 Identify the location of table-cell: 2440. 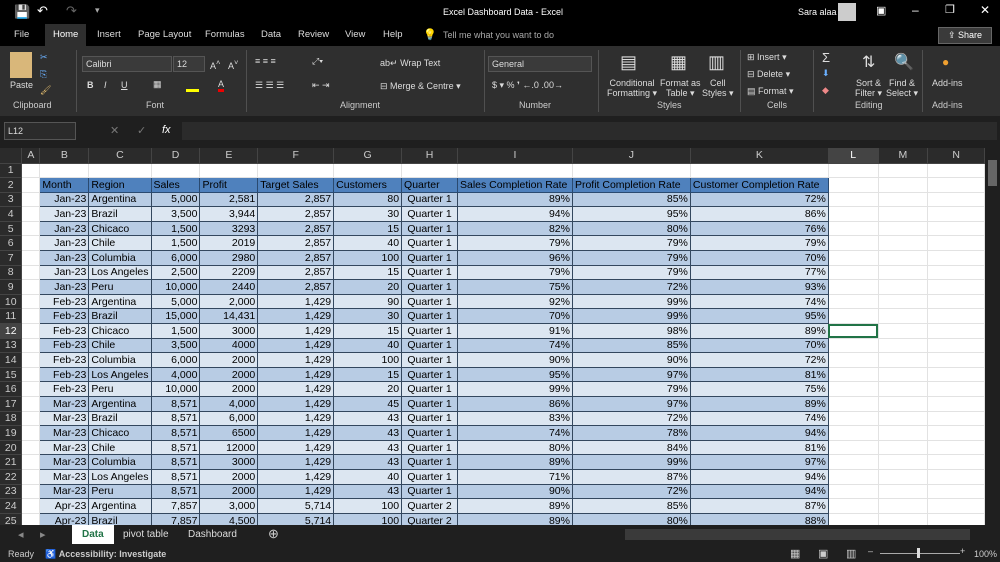
(229, 287).